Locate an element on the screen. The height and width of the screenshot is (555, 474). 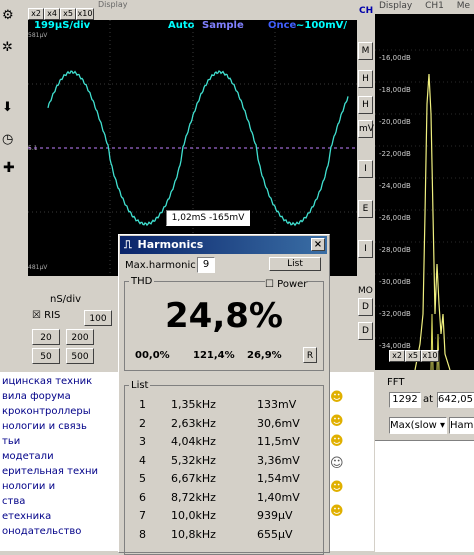
side-button-e: E is located at coordinates (365, 209).